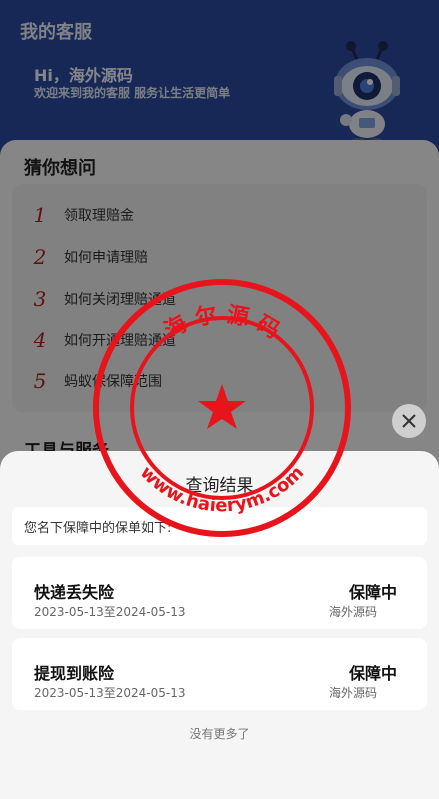  I want to click on policy-card: 提现到账险 2023-05-13至2024-05-13 保障中 海外源码, so click(219, 674).